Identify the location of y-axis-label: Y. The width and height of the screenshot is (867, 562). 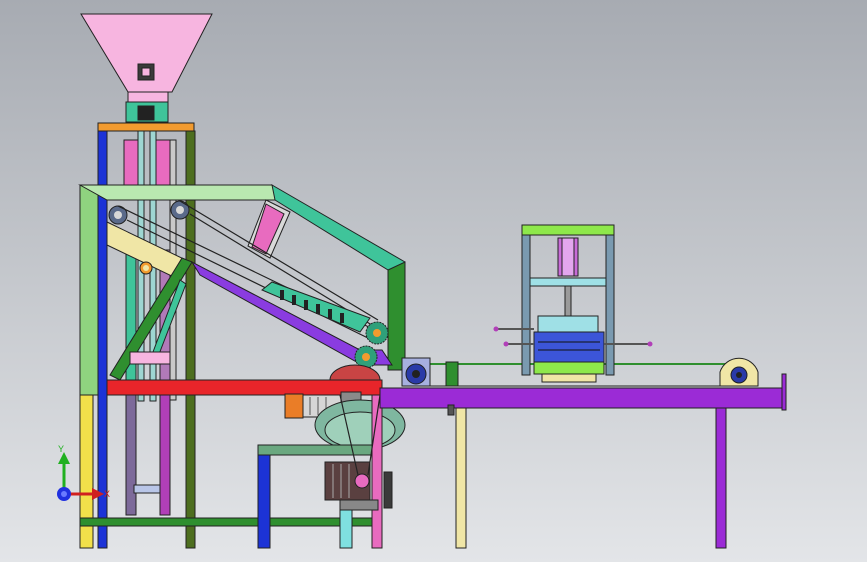
(61, 449).